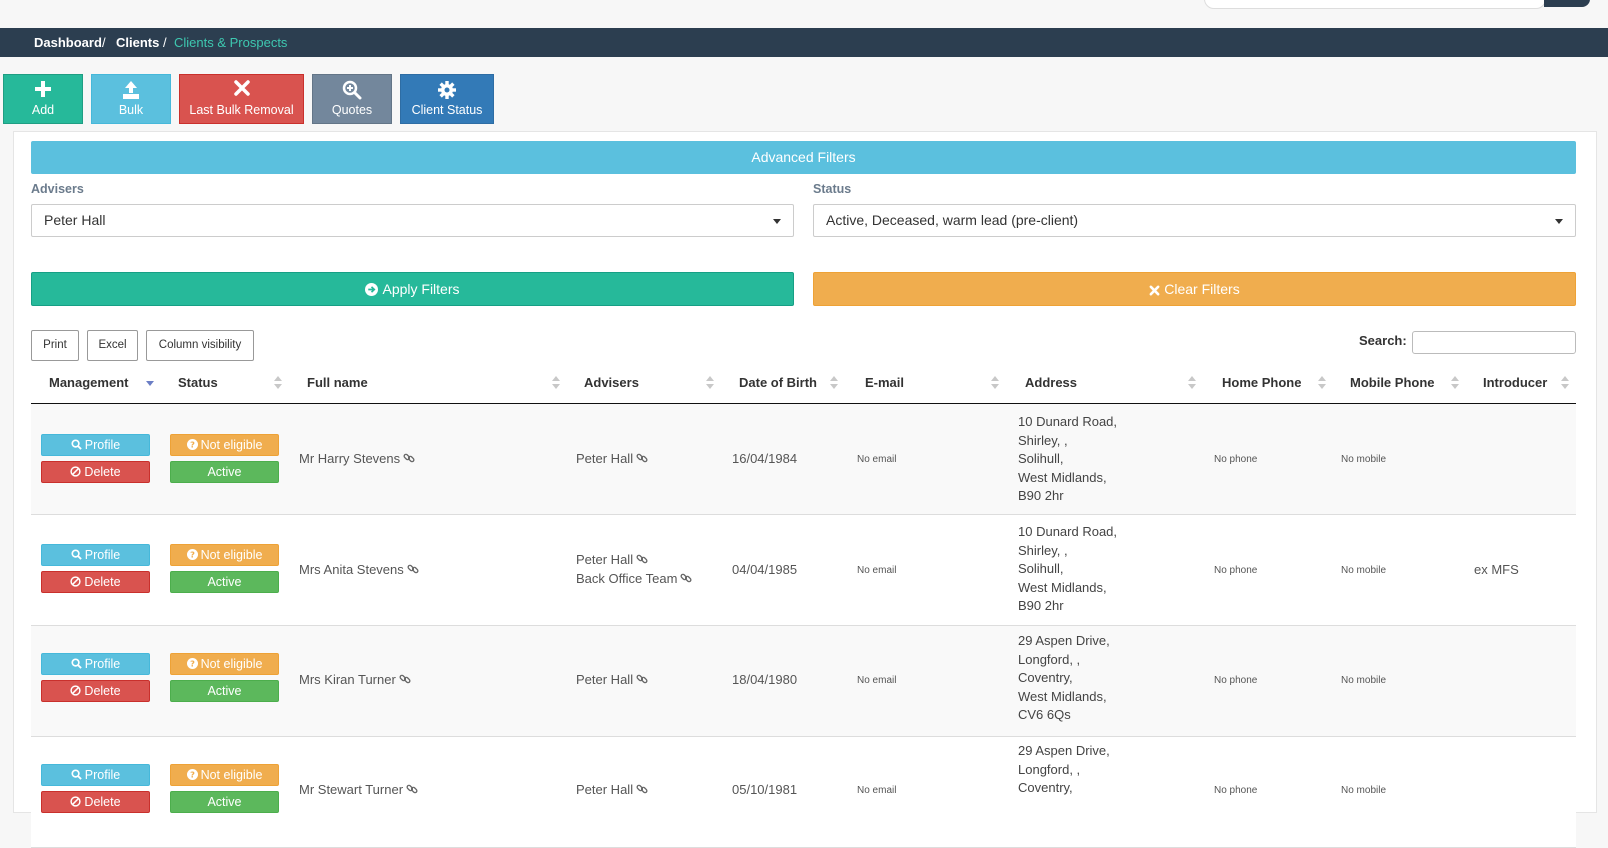 This screenshot has height=848, width=1608. Describe the element at coordinates (358, 790) in the screenshot. I see `full-name-link: Mr Stewart Turner` at that location.